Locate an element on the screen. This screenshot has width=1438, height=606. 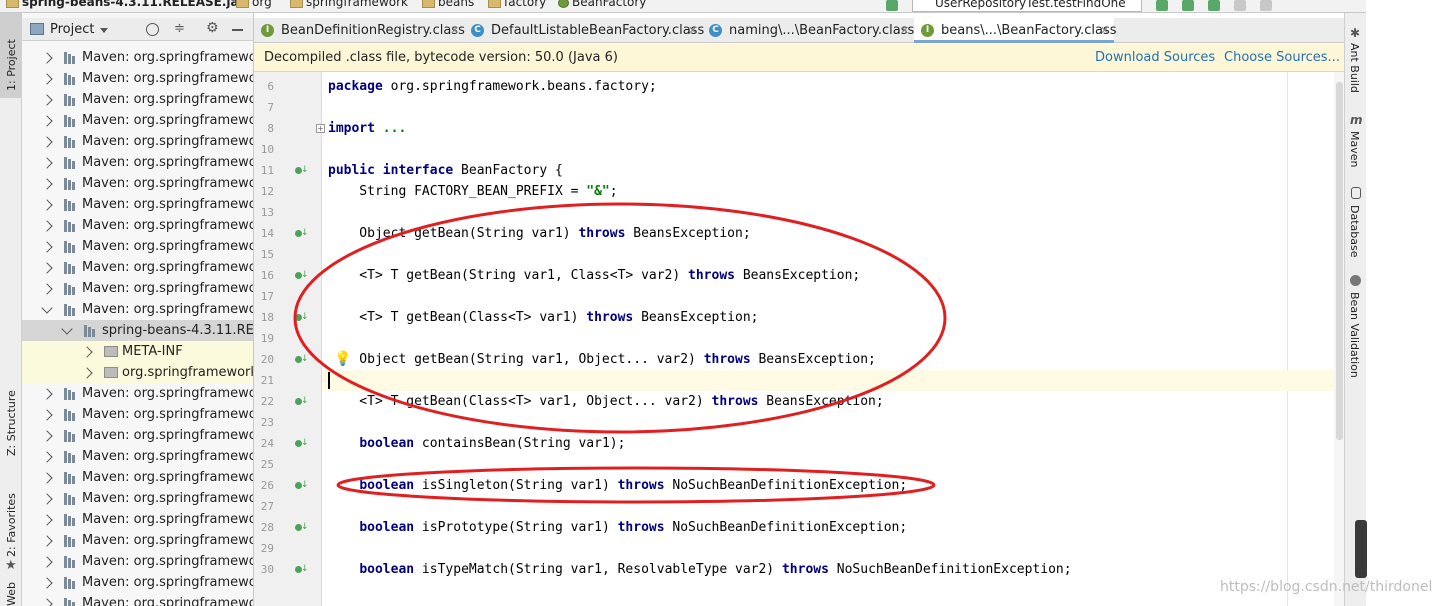
memory-indicator is located at coordinates (1361, 549).